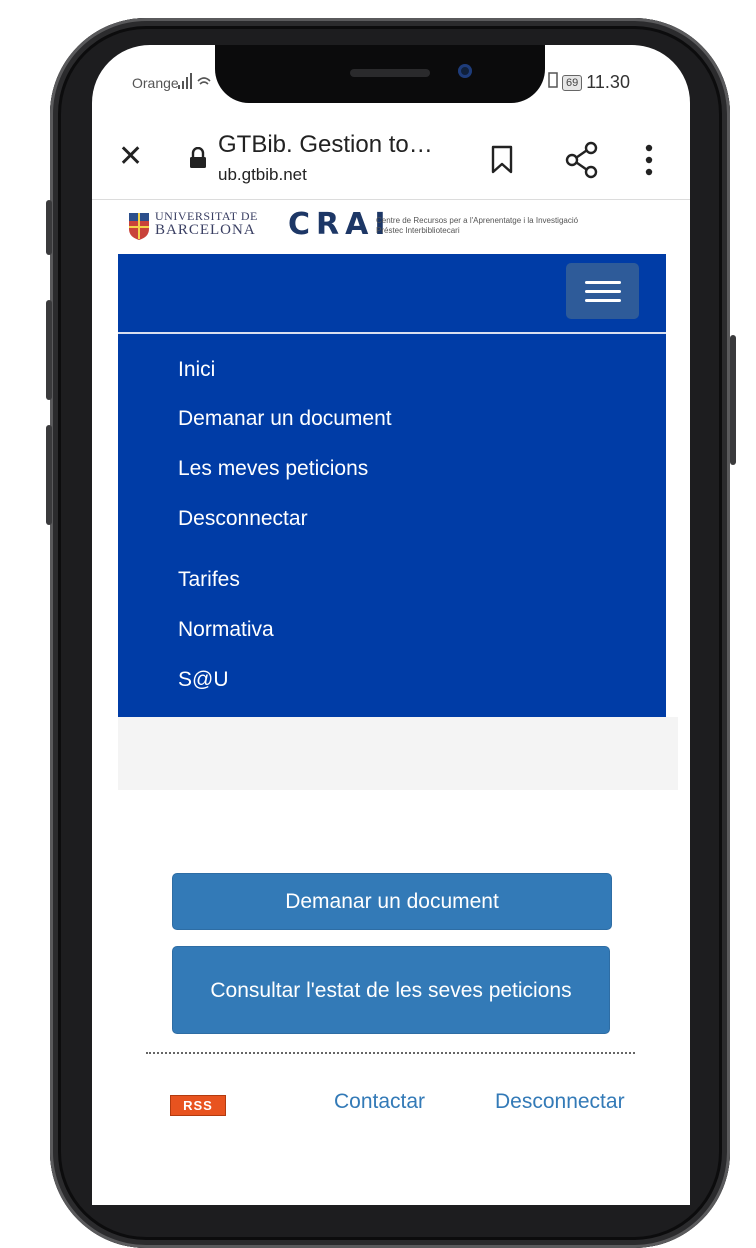  Describe the element at coordinates (560, 1102) in the screenshot. I see `logout-link: Desconnectar` at that location.